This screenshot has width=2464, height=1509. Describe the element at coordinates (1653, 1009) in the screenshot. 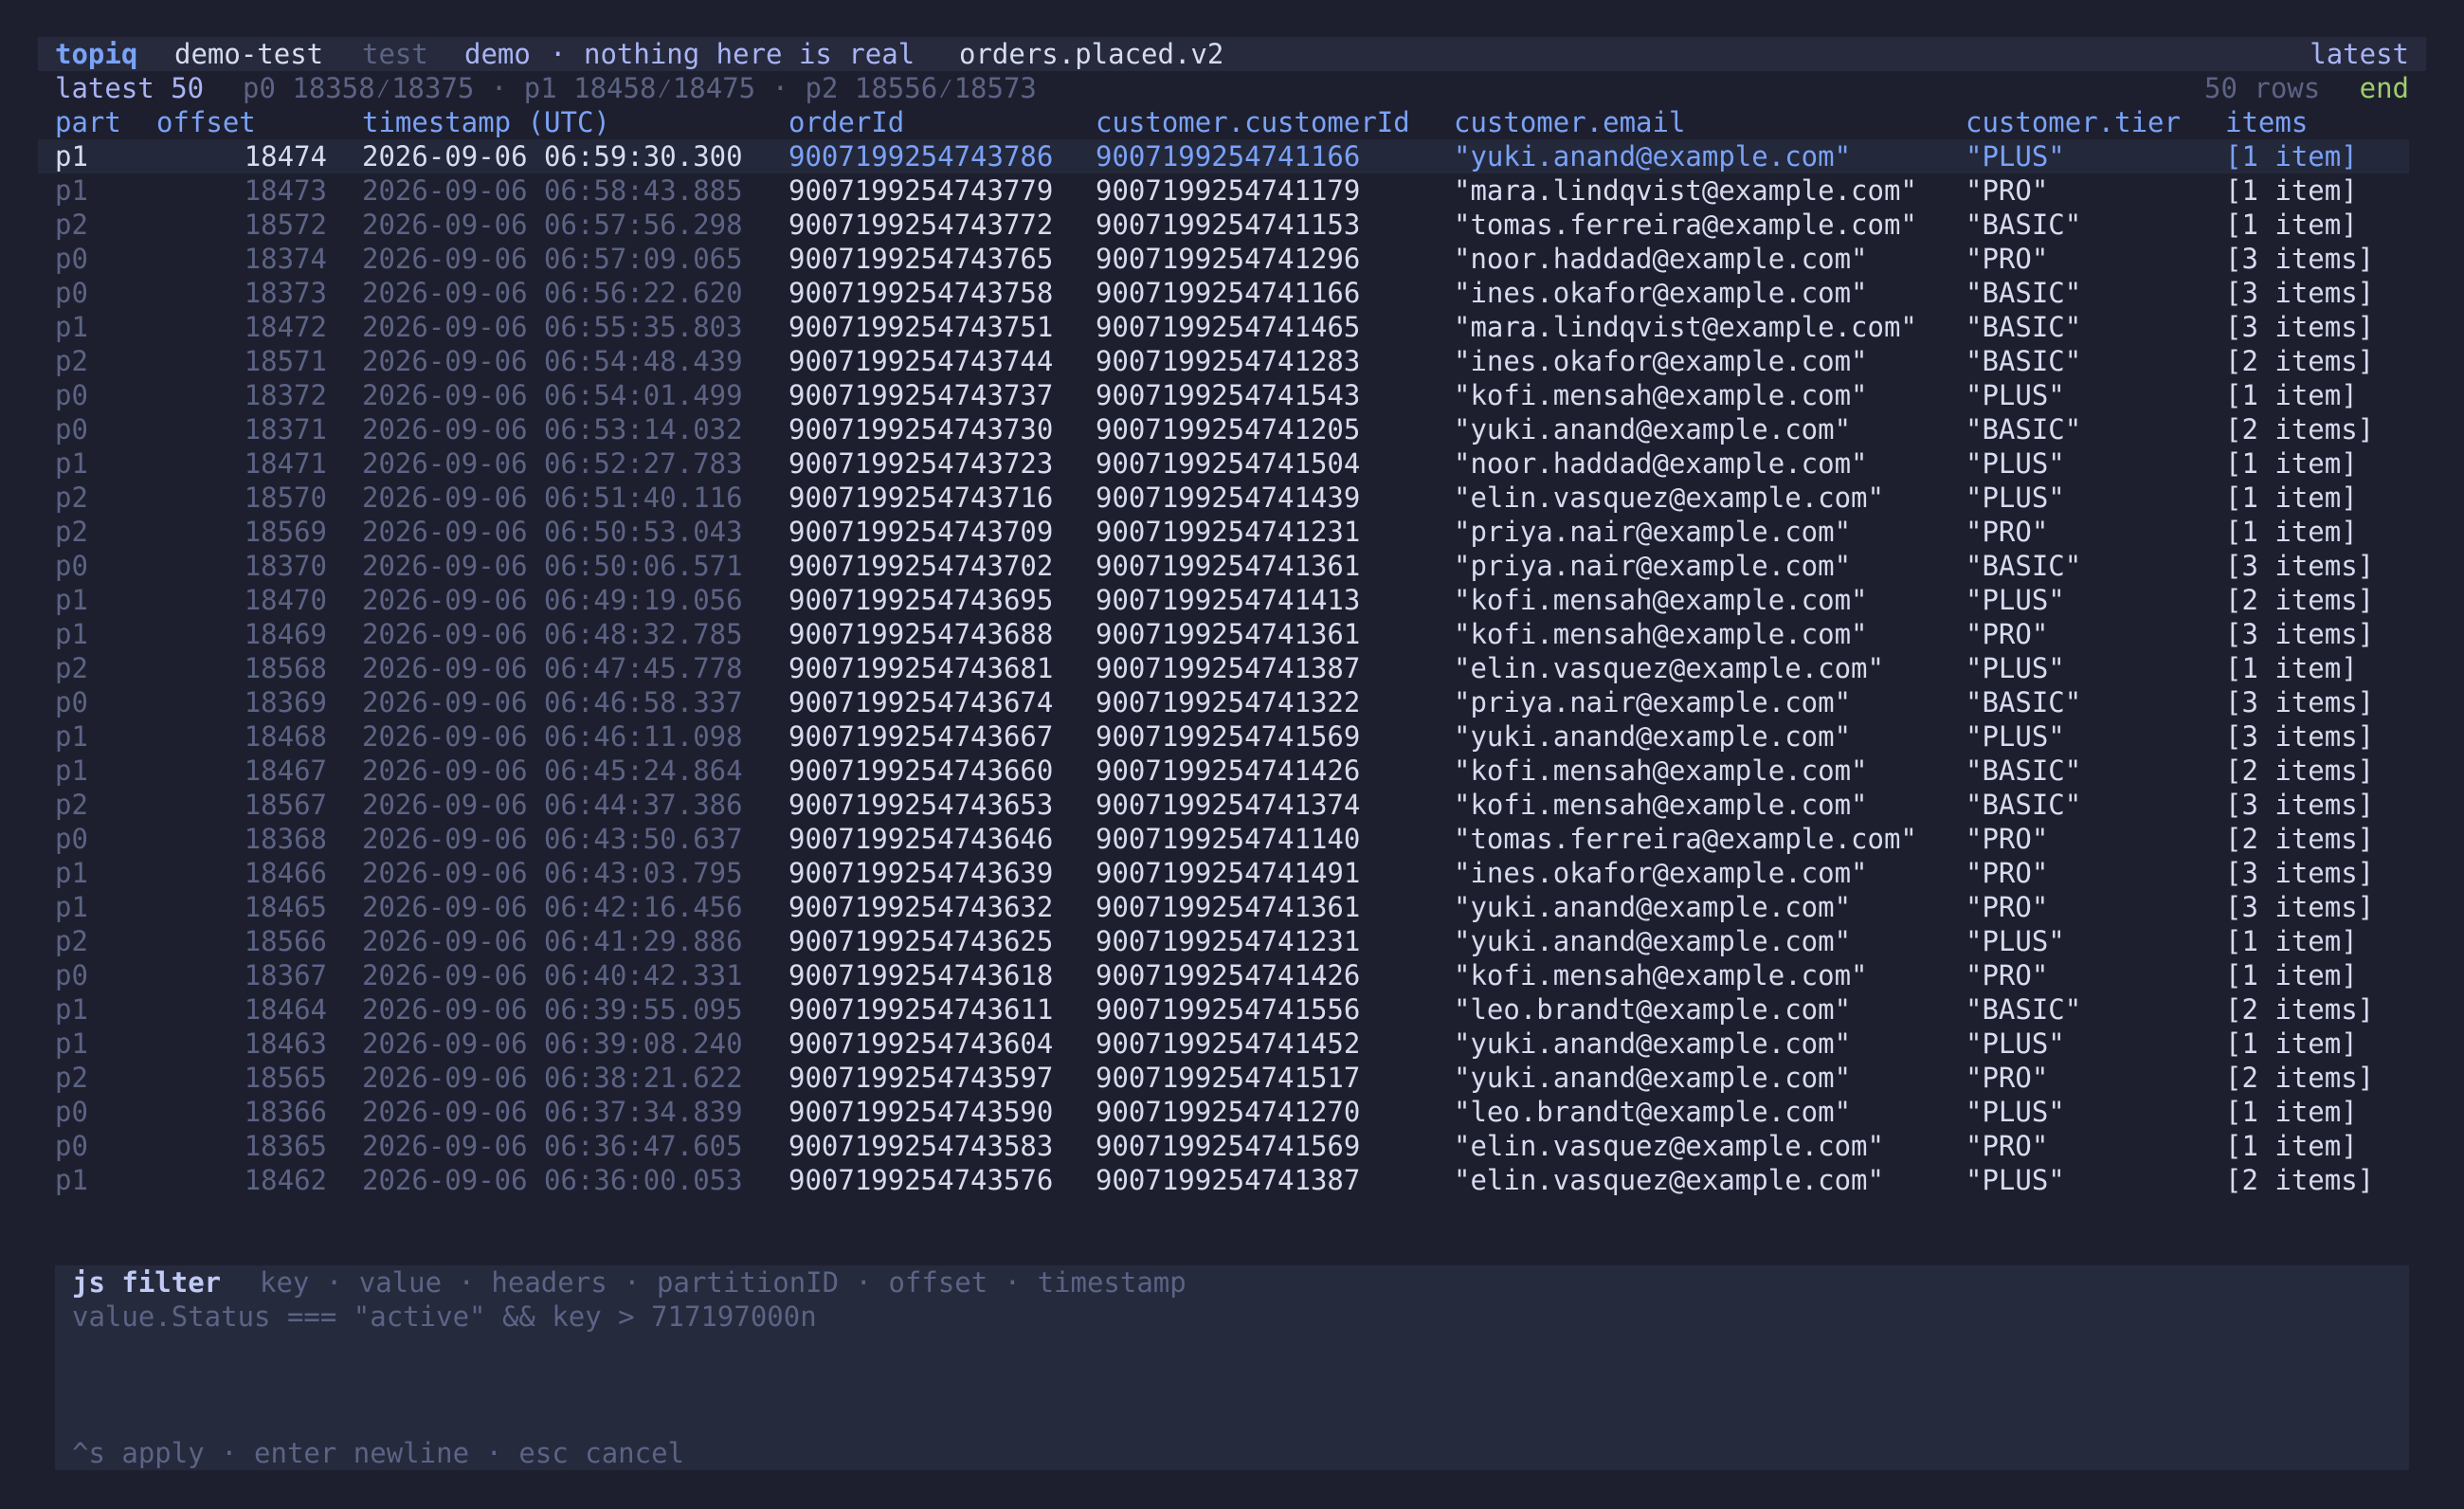

I see `cell-email: "leo.brandt@example.com"` at that location.